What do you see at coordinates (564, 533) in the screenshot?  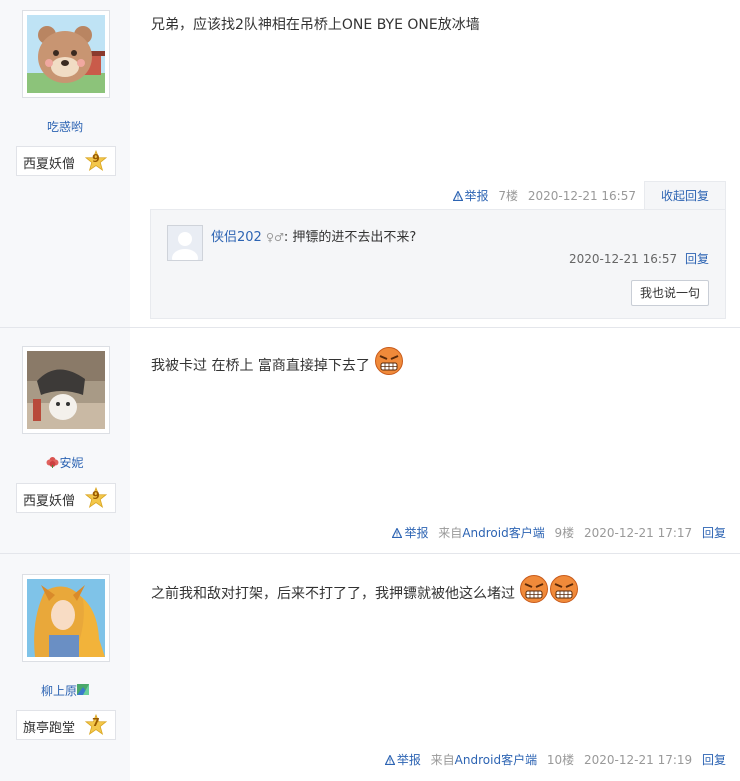 I see `floor-number: 9楼` at bounding box center [564, 533].